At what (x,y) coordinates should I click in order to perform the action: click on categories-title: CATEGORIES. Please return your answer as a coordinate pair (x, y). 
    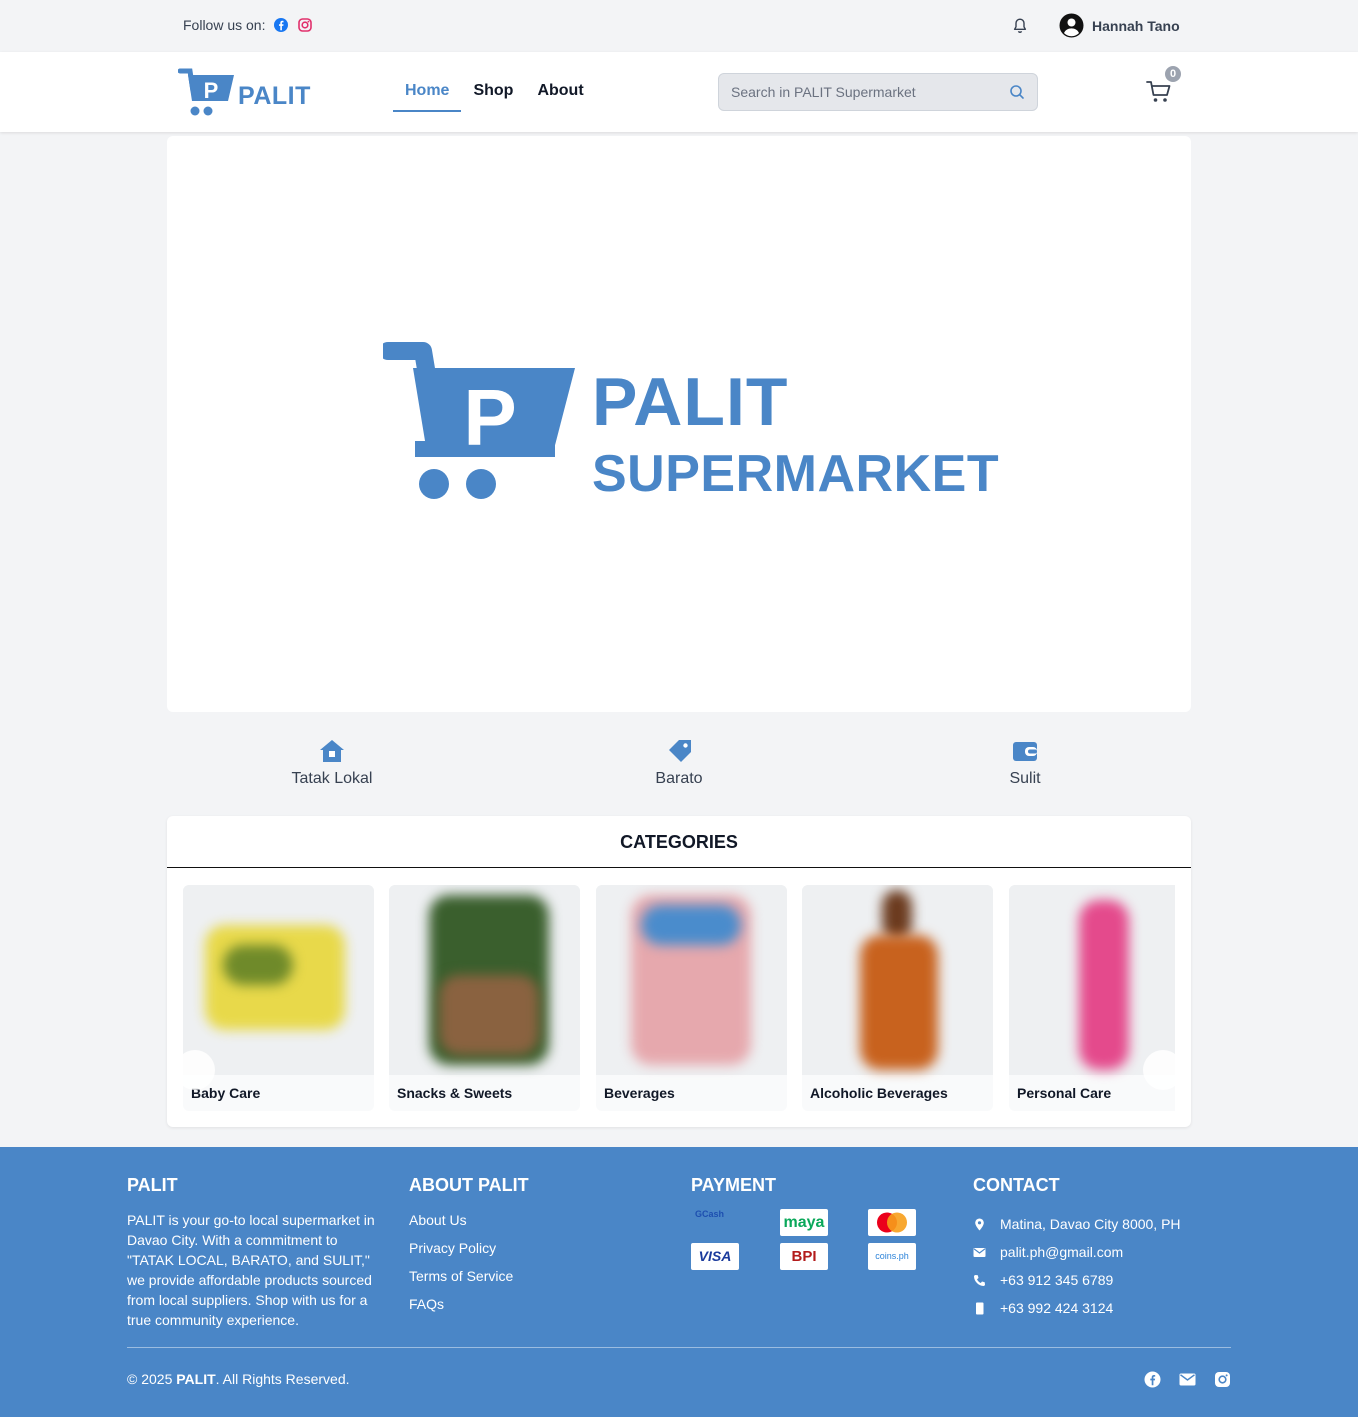
    Looking at the image, I should click on (679, 842).